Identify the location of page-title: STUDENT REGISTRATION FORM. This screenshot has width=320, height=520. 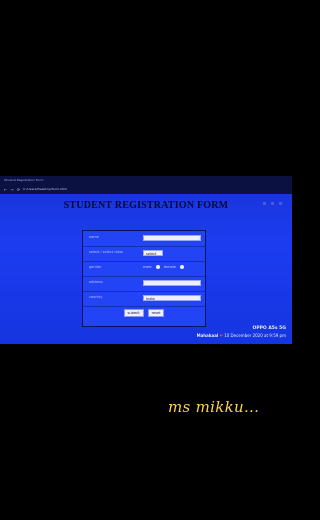
(146, 205).